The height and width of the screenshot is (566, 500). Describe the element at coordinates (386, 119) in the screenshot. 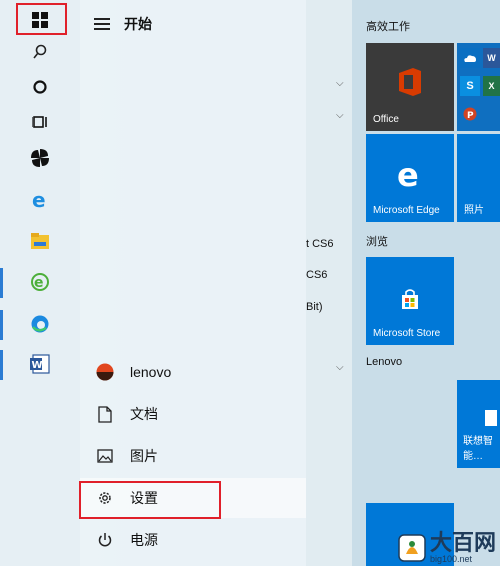

I see `tile-label: Office` at that location.